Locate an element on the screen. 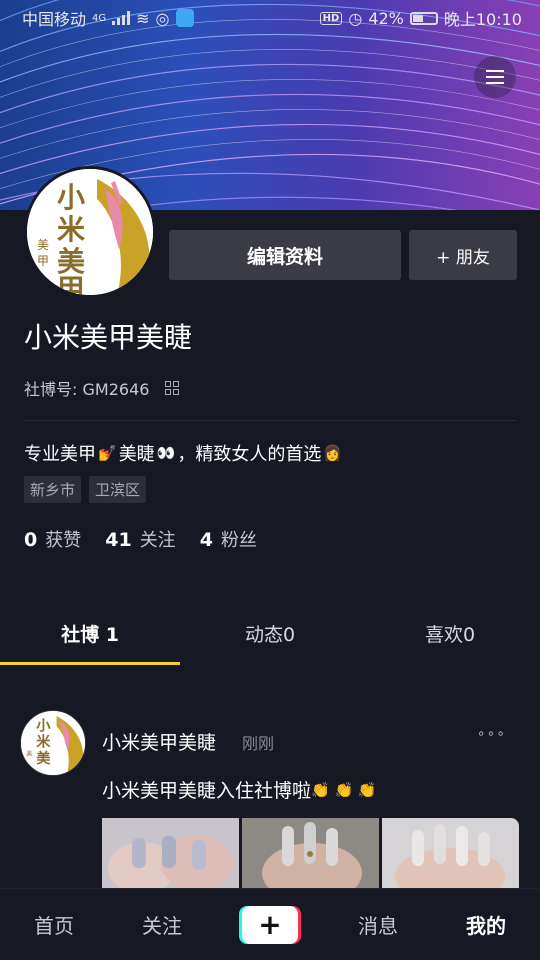  stat-followers: 4 粉丝 is located at coordinates (228, 539).